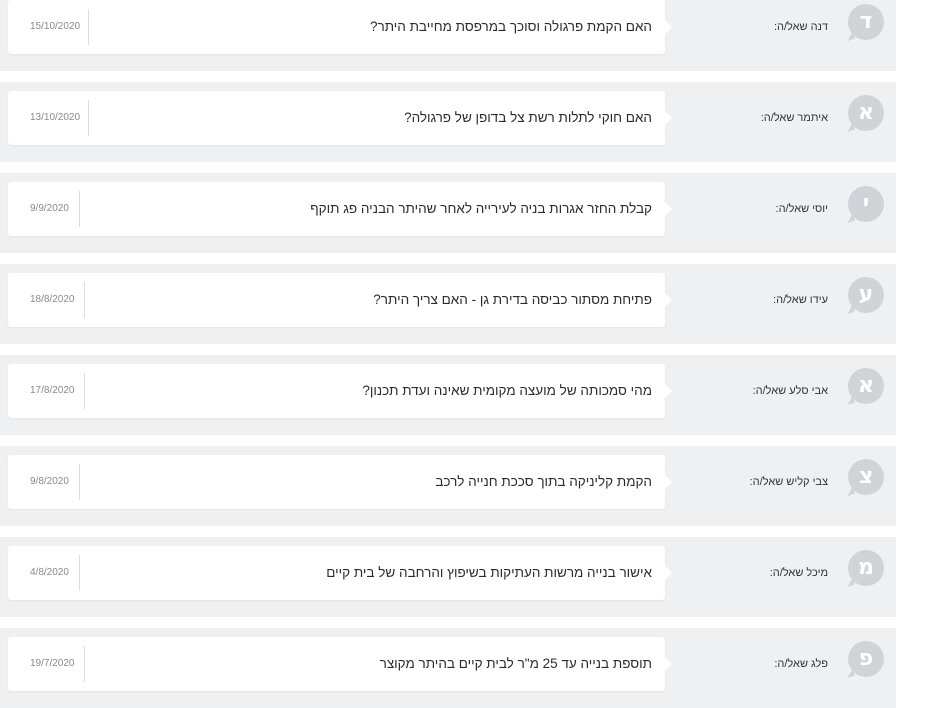 The height and width of the screenshot is (708, 932). Describe the element at coordinates (866, 477) in the screenshot. I see `avatar-speech-bubble-icon: צ` at that location.